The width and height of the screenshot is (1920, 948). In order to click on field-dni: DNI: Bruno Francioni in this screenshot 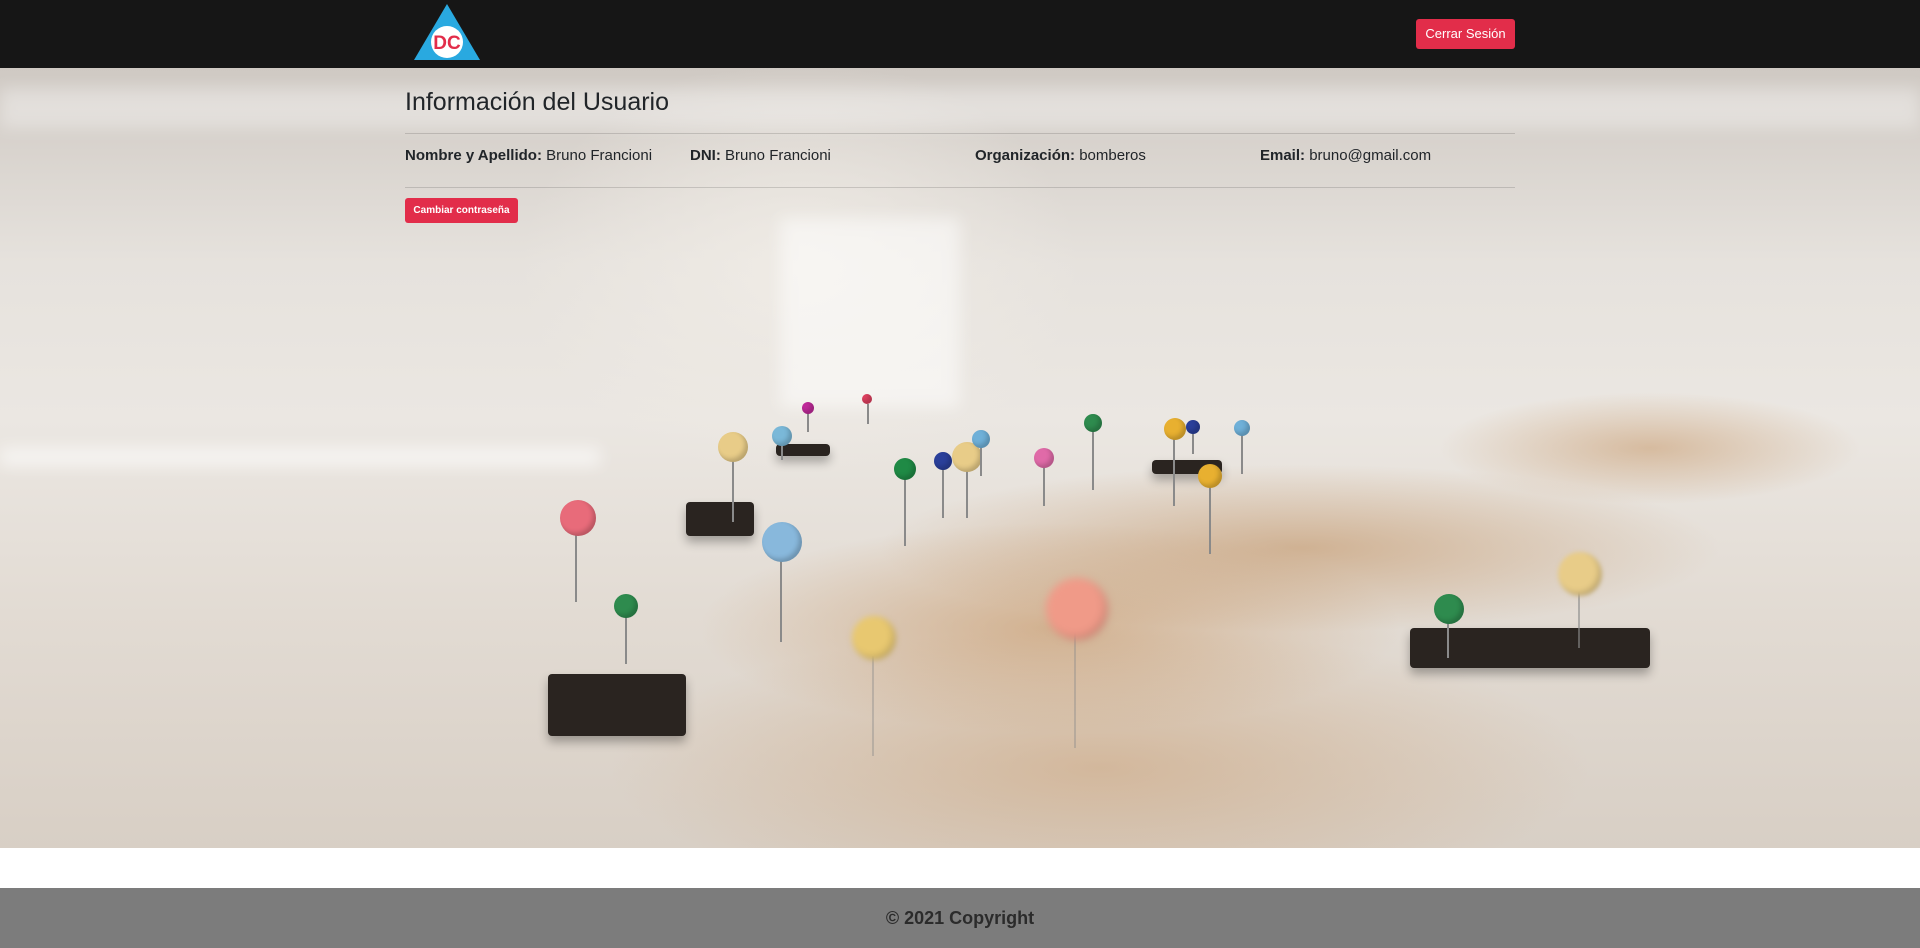, I will do `click(760, 155)`.